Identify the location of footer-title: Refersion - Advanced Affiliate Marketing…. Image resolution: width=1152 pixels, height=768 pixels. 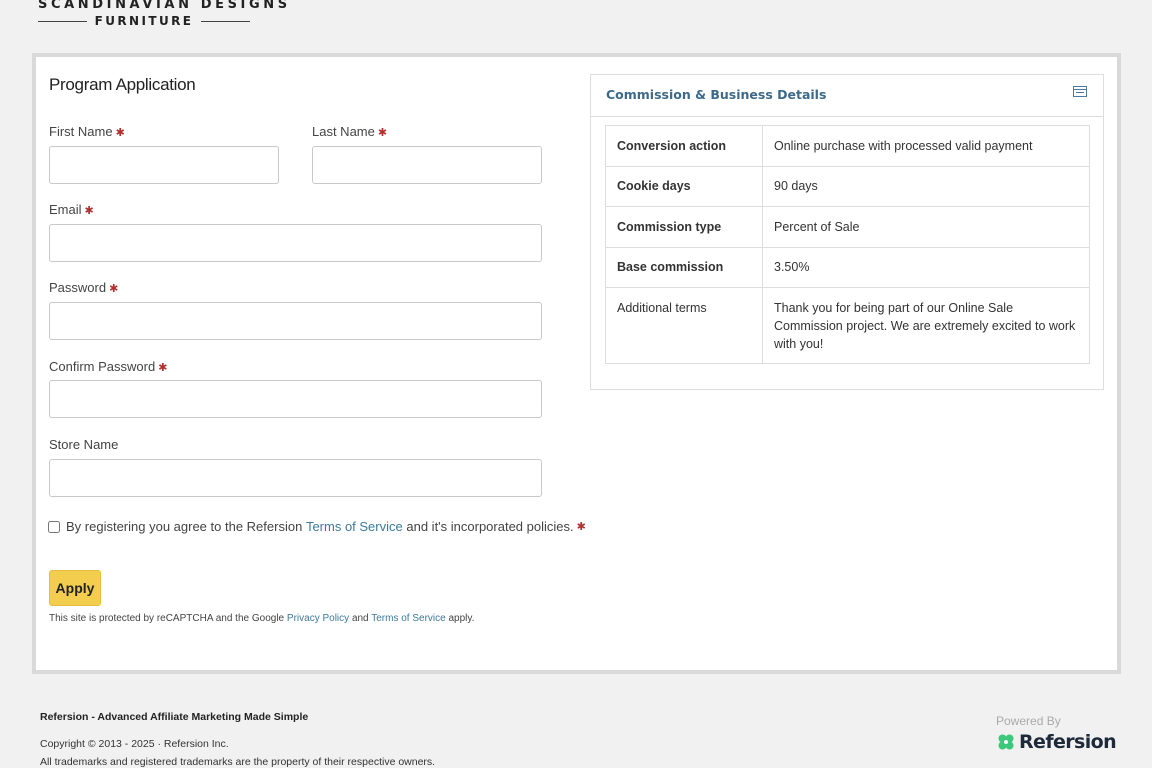
(174, 717).